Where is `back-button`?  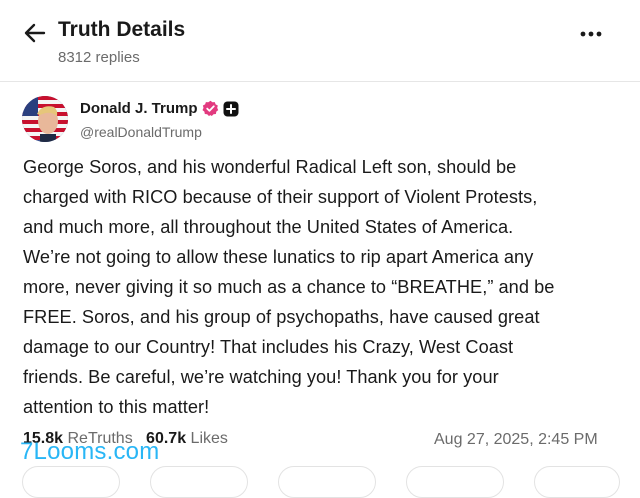
back-button is located at coordinates (35, 33).